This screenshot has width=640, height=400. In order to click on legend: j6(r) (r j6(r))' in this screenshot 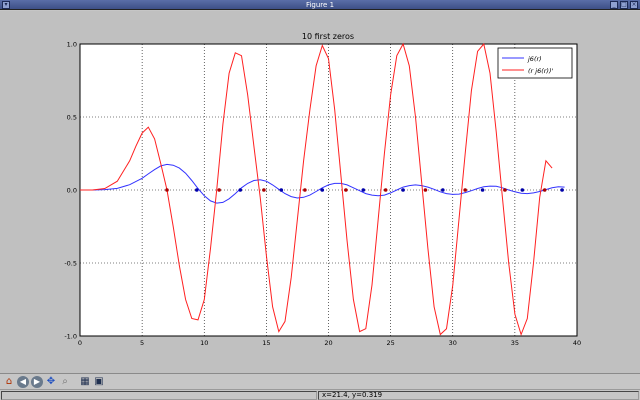, I will do `click(535, 63)`.